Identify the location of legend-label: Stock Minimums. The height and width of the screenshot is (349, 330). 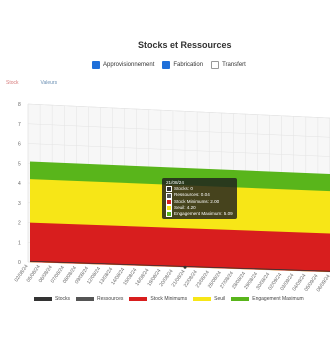
(169, 299).